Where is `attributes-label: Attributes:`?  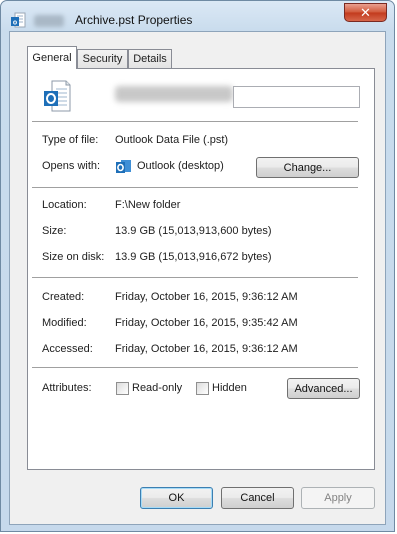 attributes-label: Attributes: is located at coordinates (67, 388).